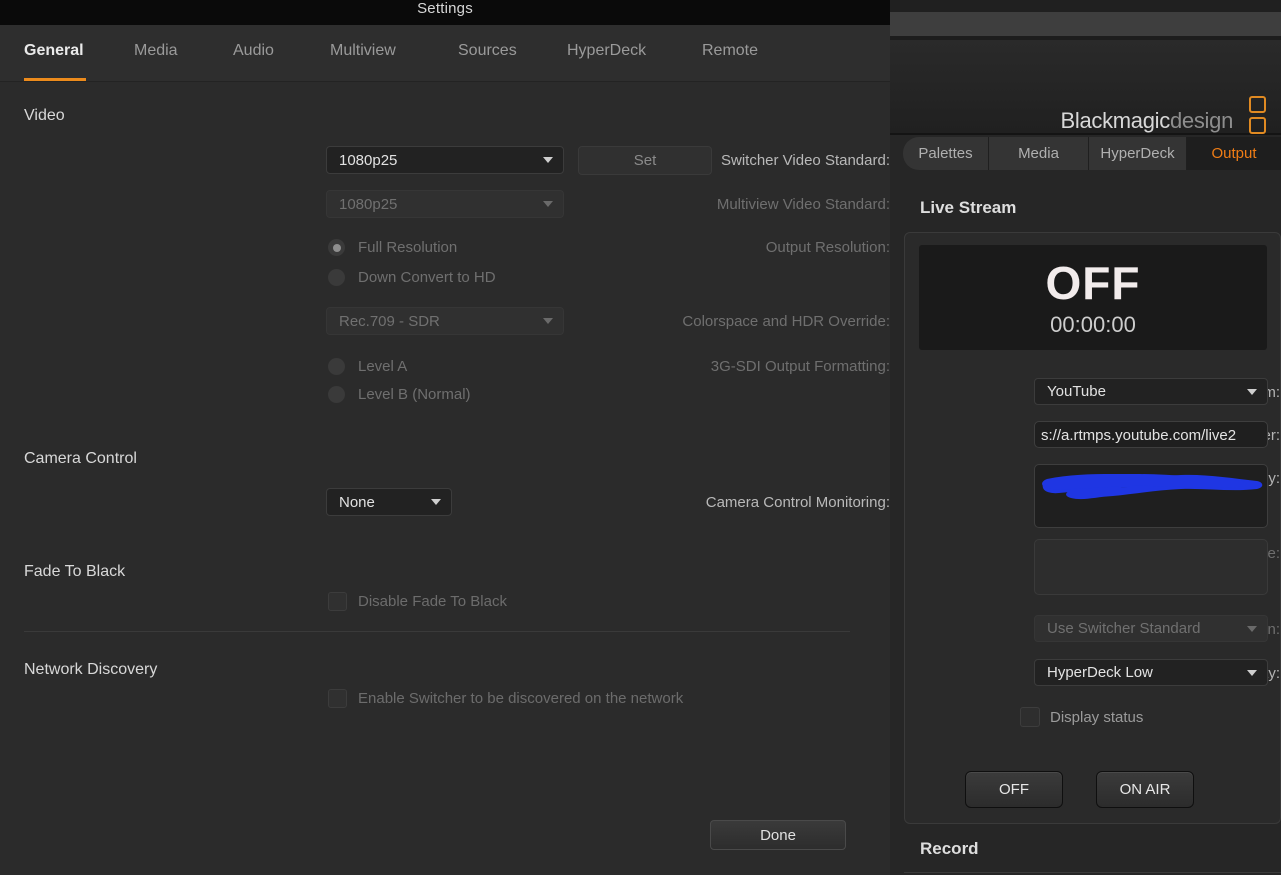 The height and width of the screenshot is (875, 1281). Describe the element at coordinates (1076, 391) in the screenshot. I see `dropdown-platform-value: YouTube` at that location.